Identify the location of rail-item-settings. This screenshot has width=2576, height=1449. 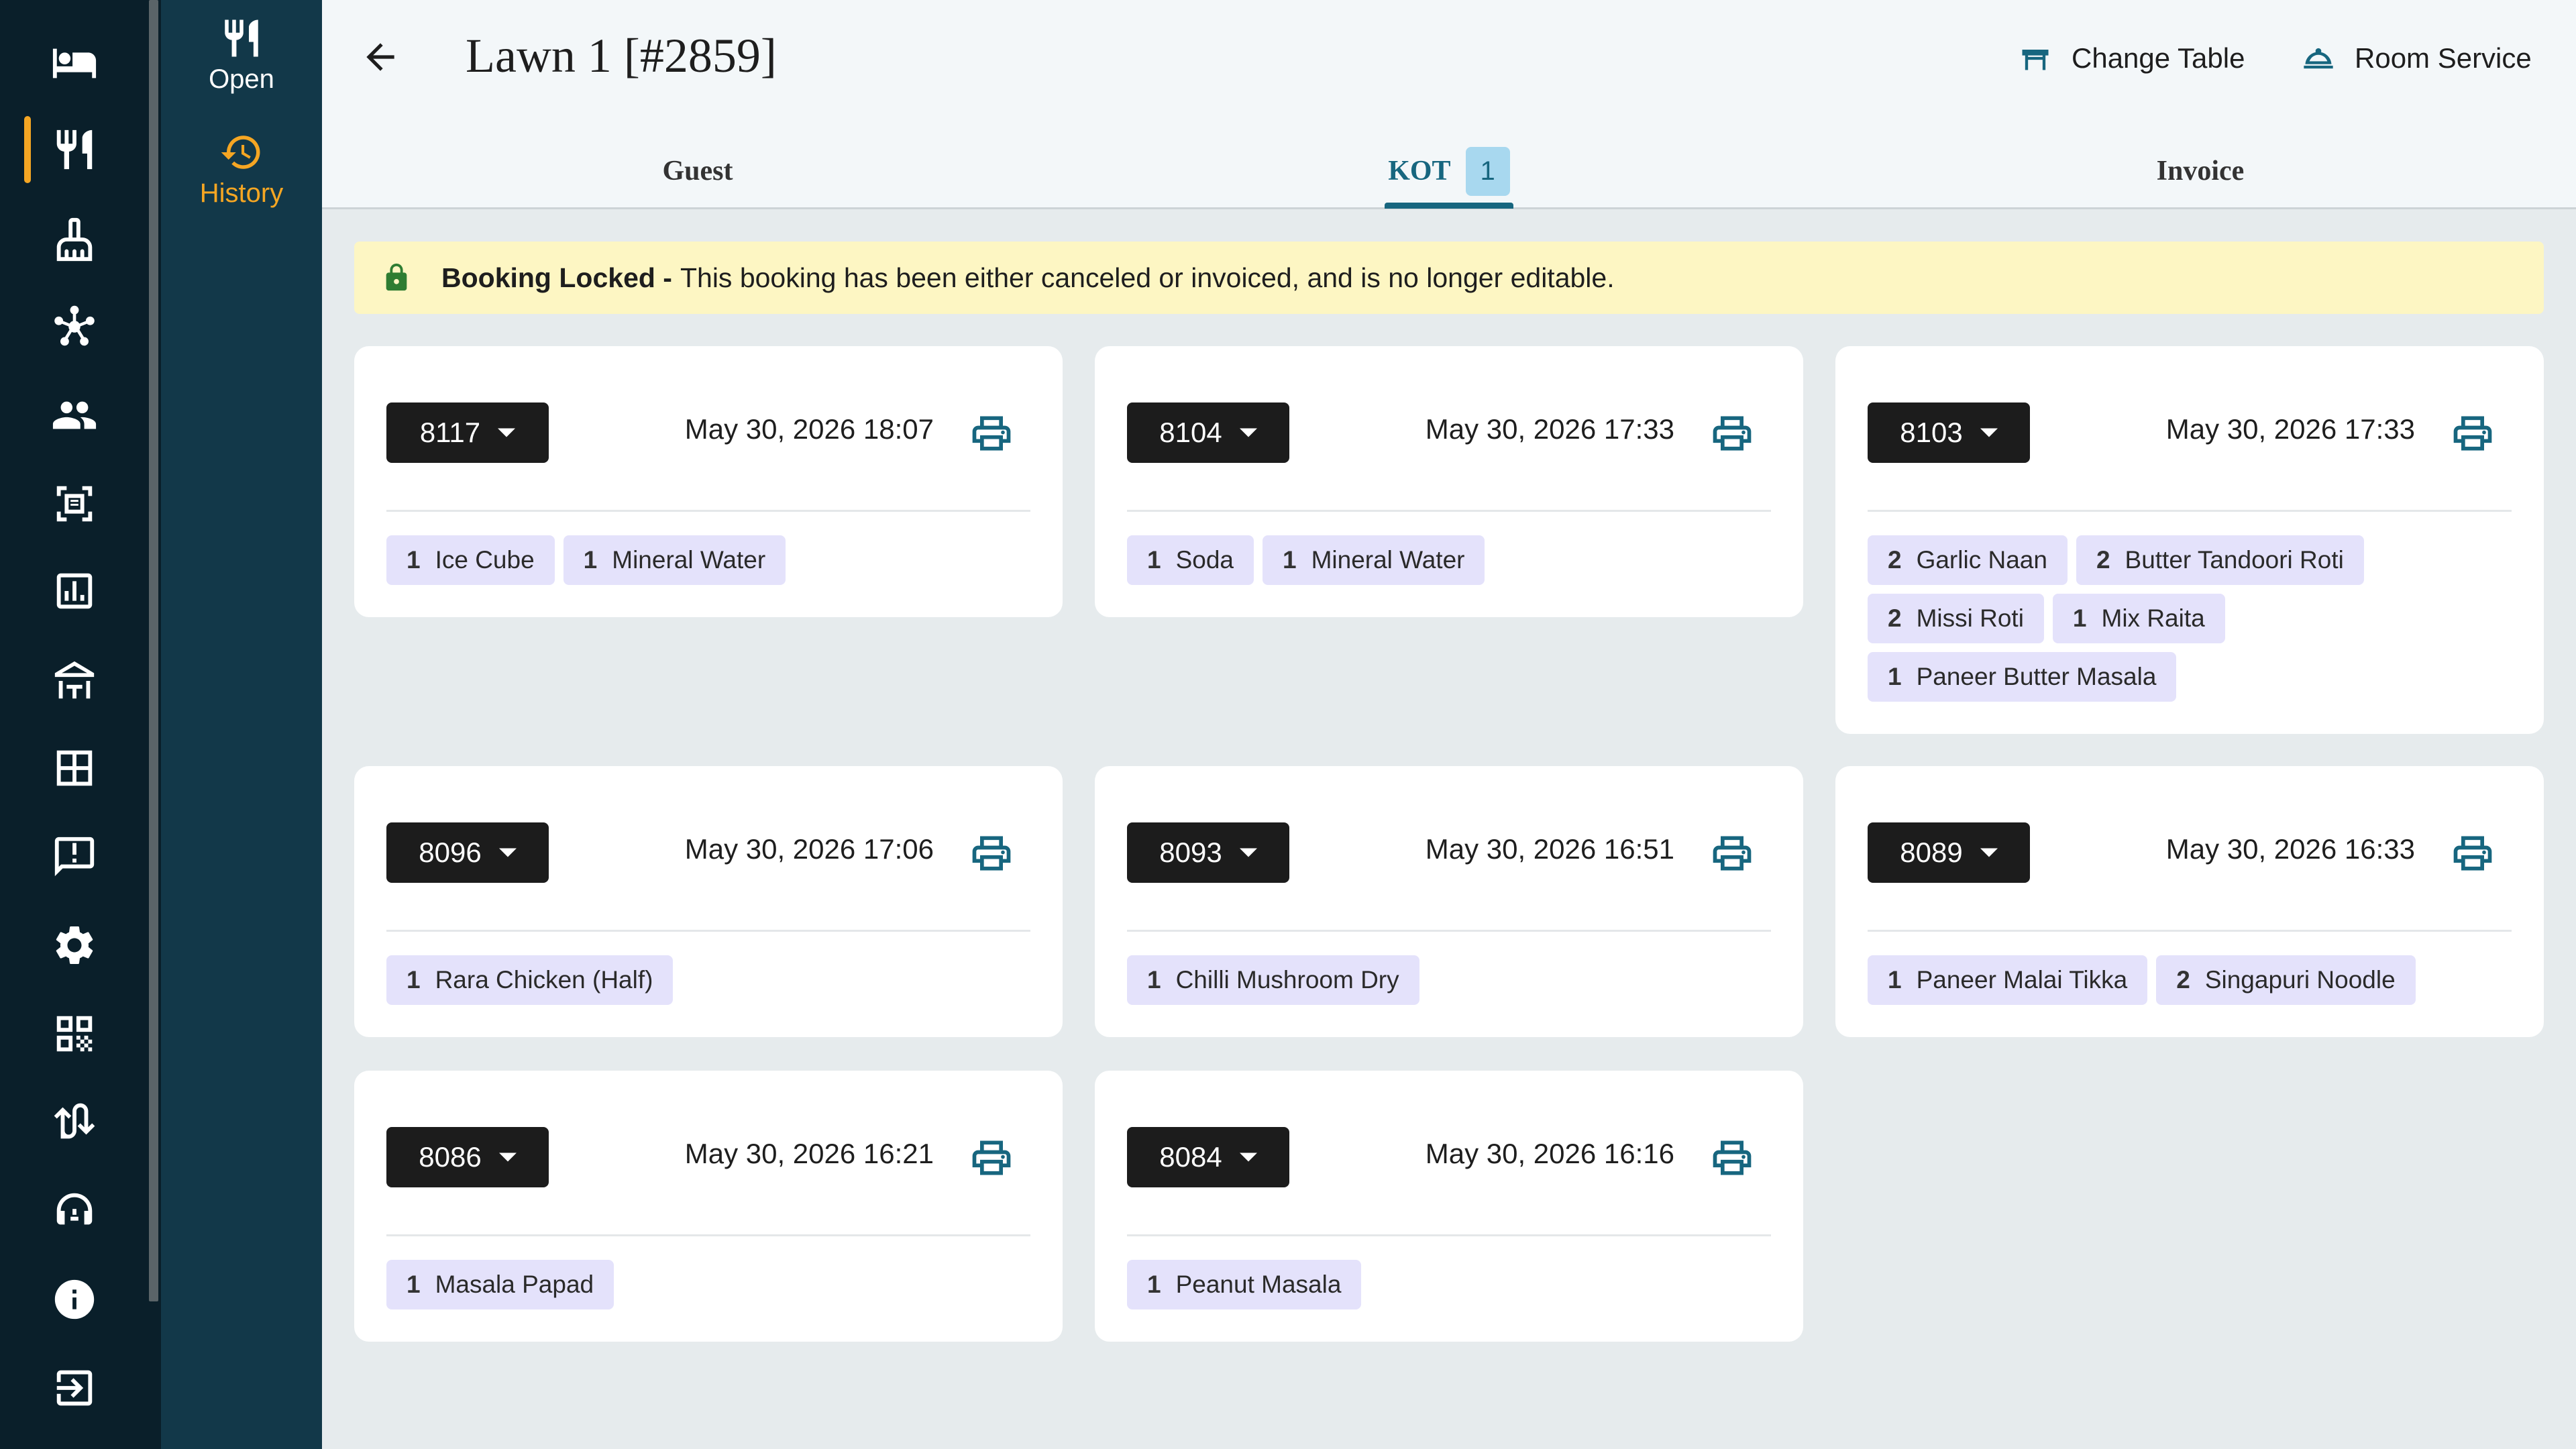
(74, 945).